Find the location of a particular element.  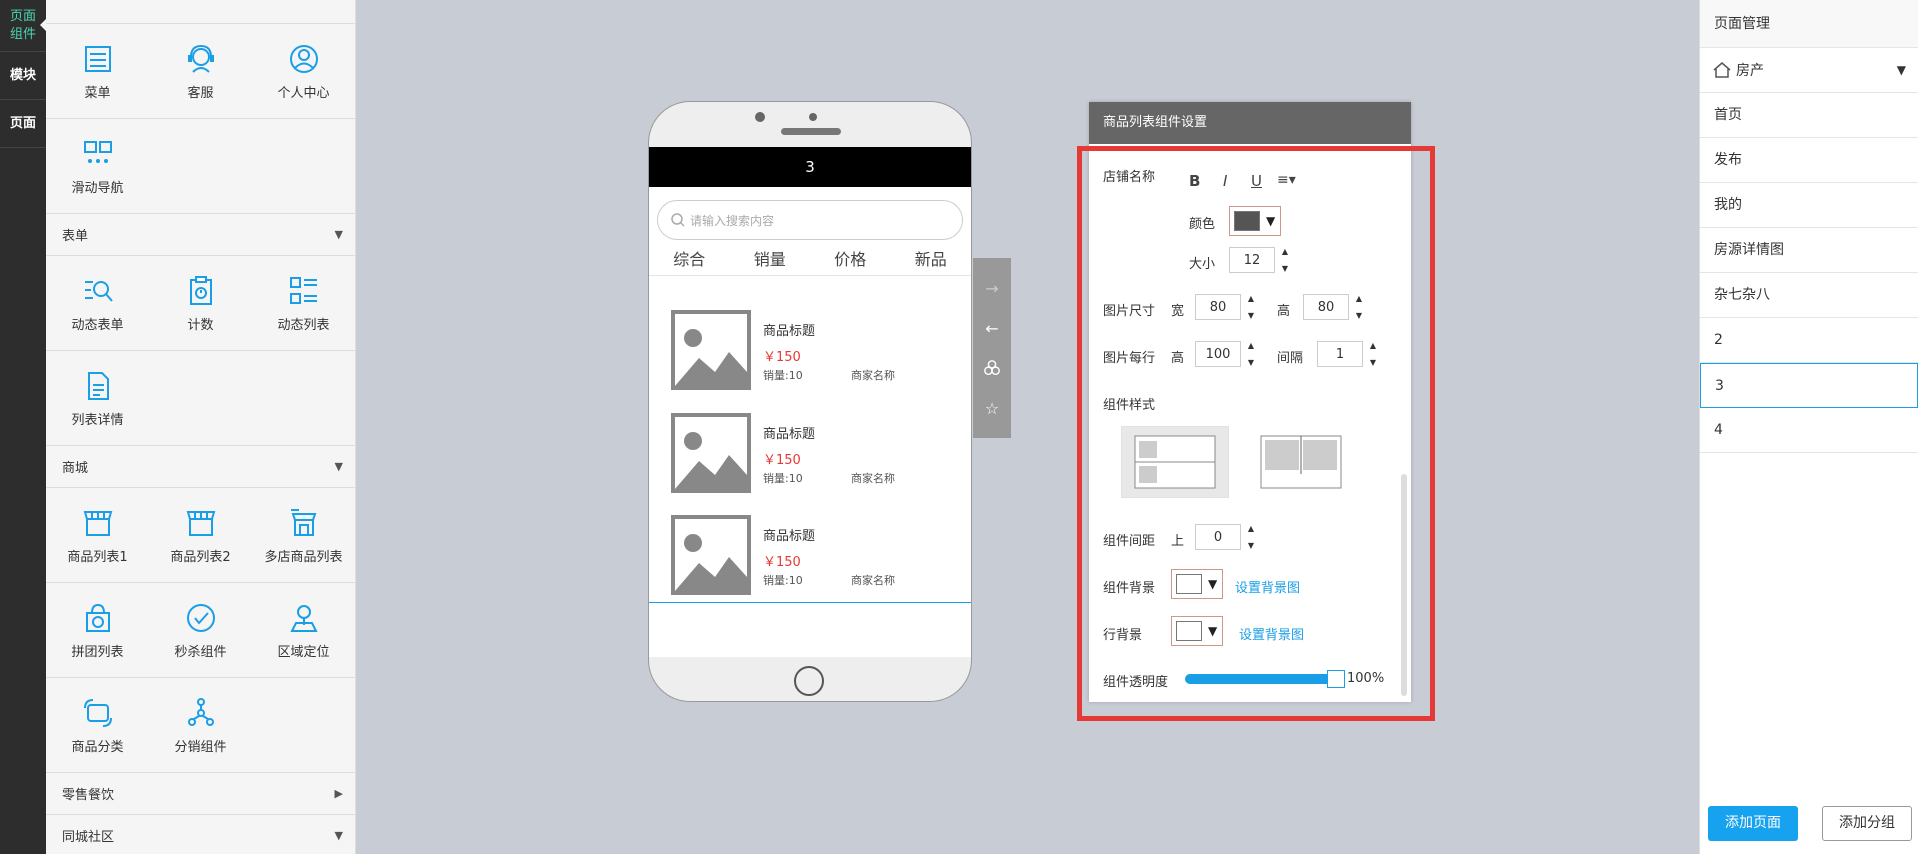

rail-tab-label-line2: 组件 is located at coordinates (22, 34).